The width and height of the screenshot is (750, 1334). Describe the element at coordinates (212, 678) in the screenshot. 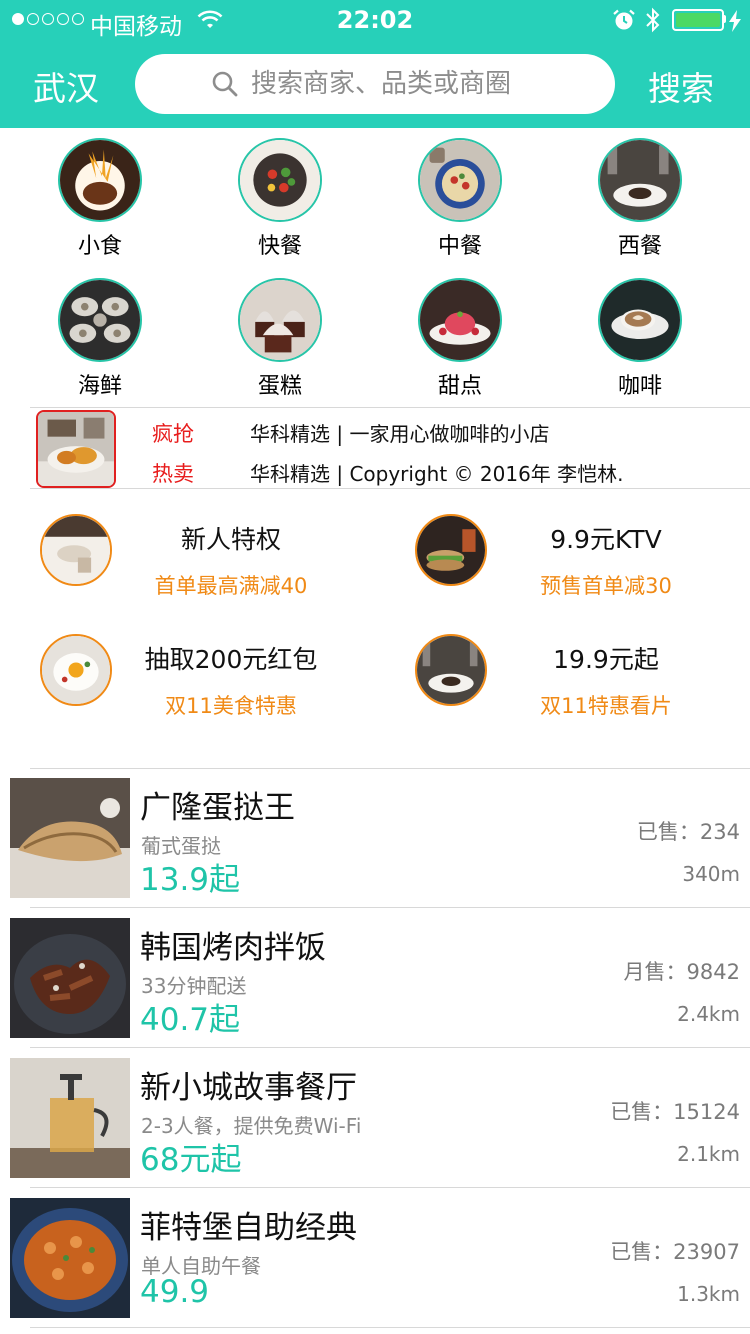

I see `promo-red-packet: 抽取200元红包 双11美食特惠` at that location.